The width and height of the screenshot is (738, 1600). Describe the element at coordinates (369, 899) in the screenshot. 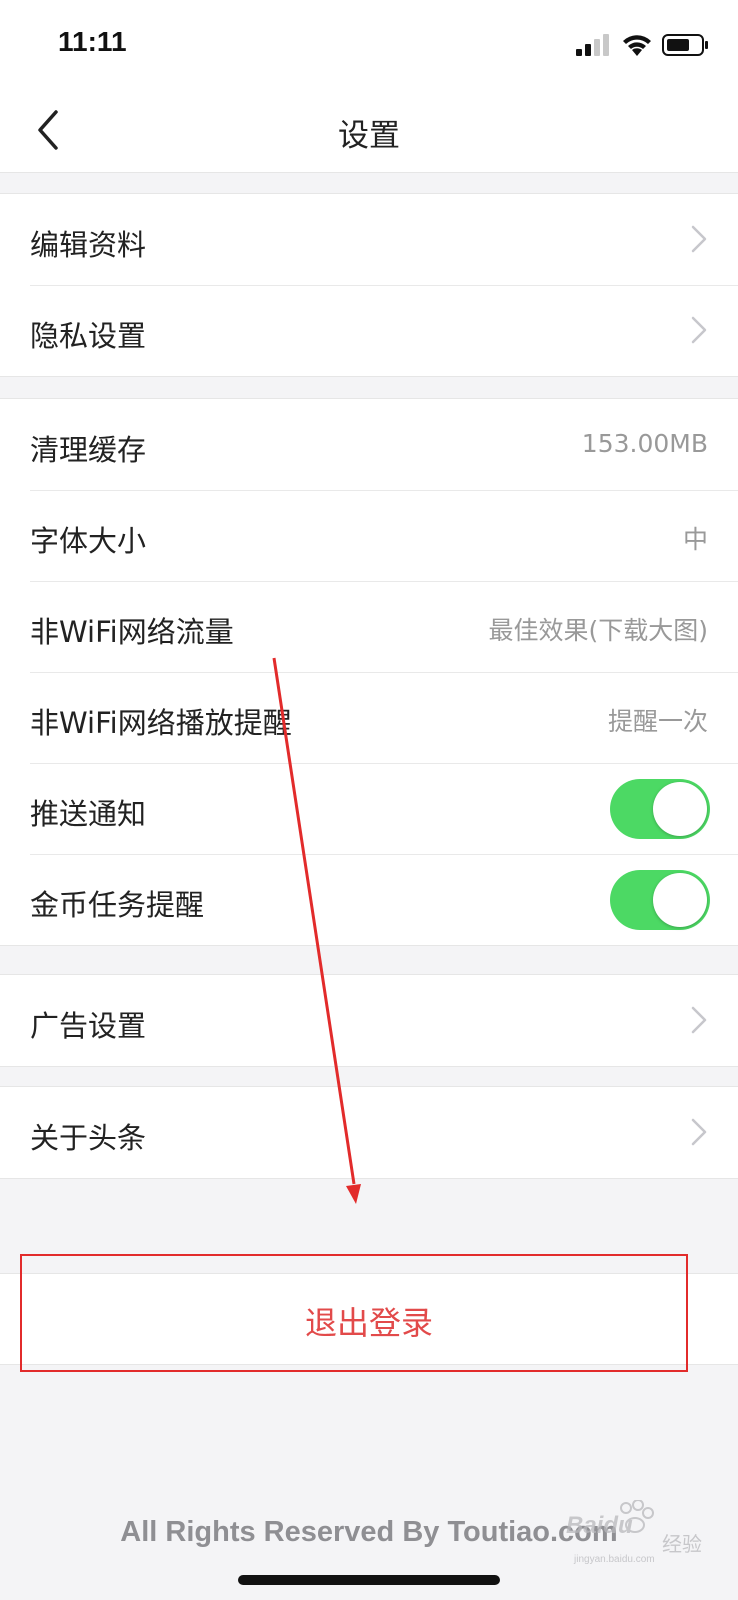

I see `row-coin-task-reminder: 金币任务提醒` at that location.